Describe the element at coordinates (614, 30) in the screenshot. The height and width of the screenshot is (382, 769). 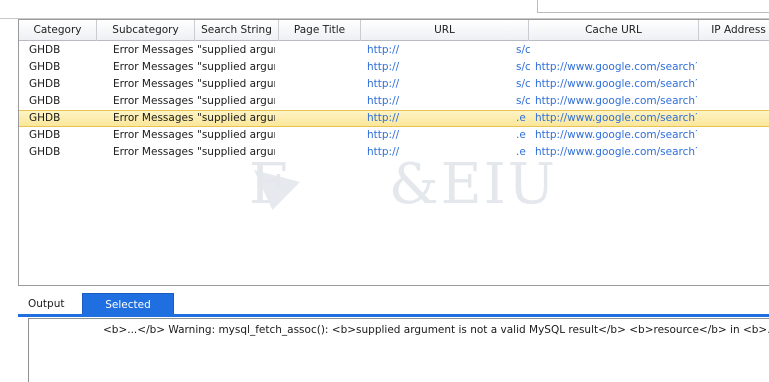
I see `column-header-cache-url: Cache URL` at that location.